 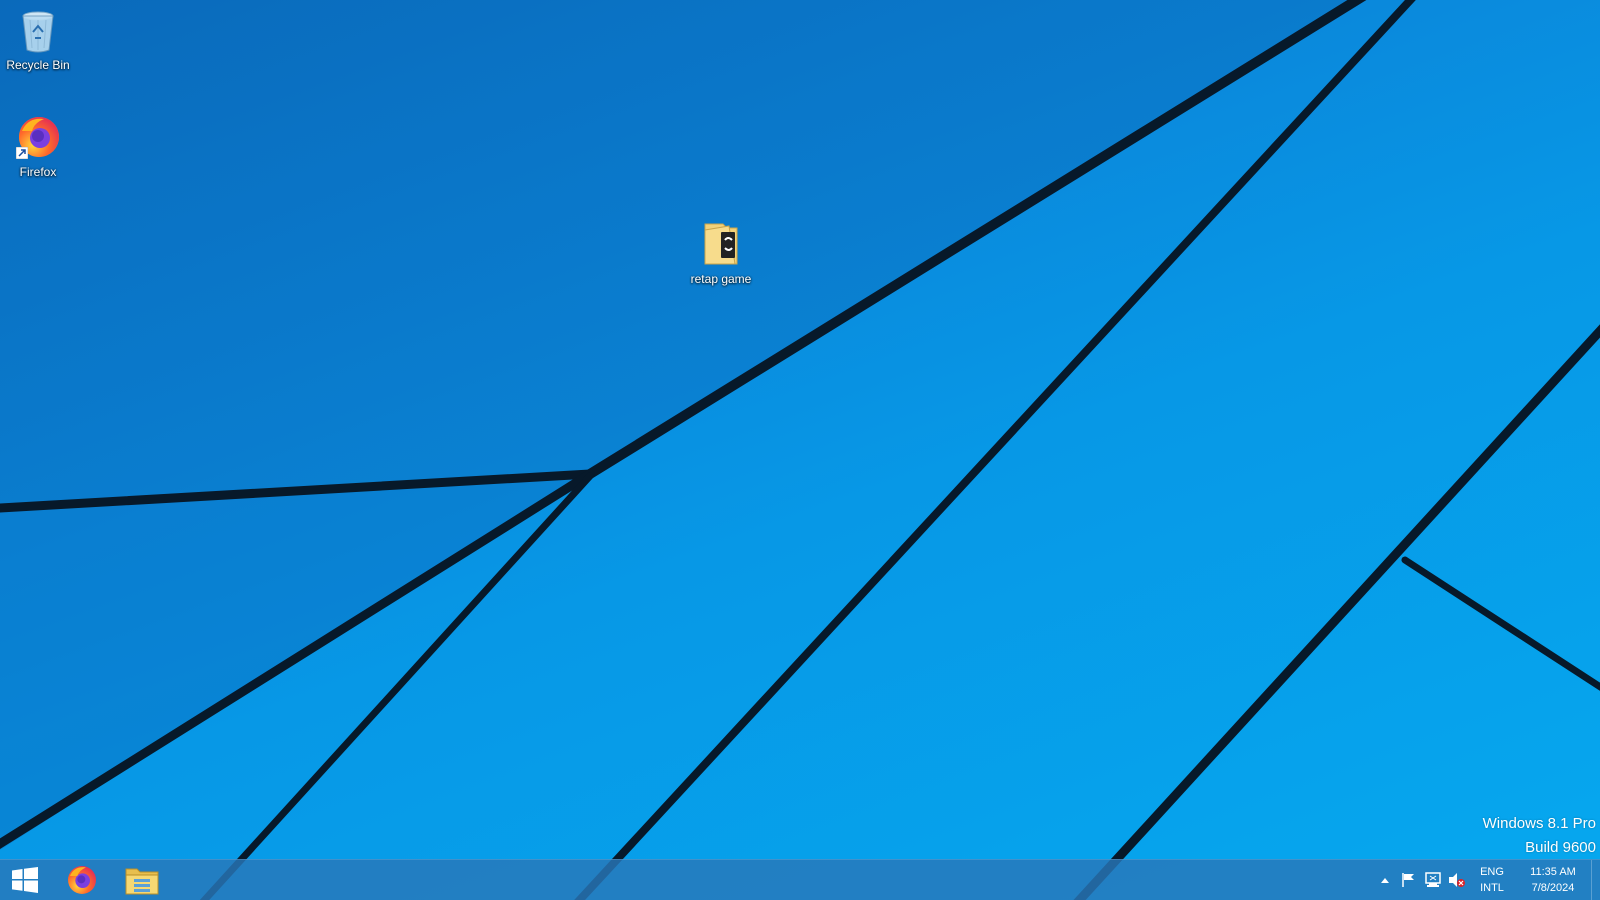 What do you see at coordinates (721, 279) in the screenshot?
I see `desktop-icon-label: retap game` at bounding box center [721, 279].